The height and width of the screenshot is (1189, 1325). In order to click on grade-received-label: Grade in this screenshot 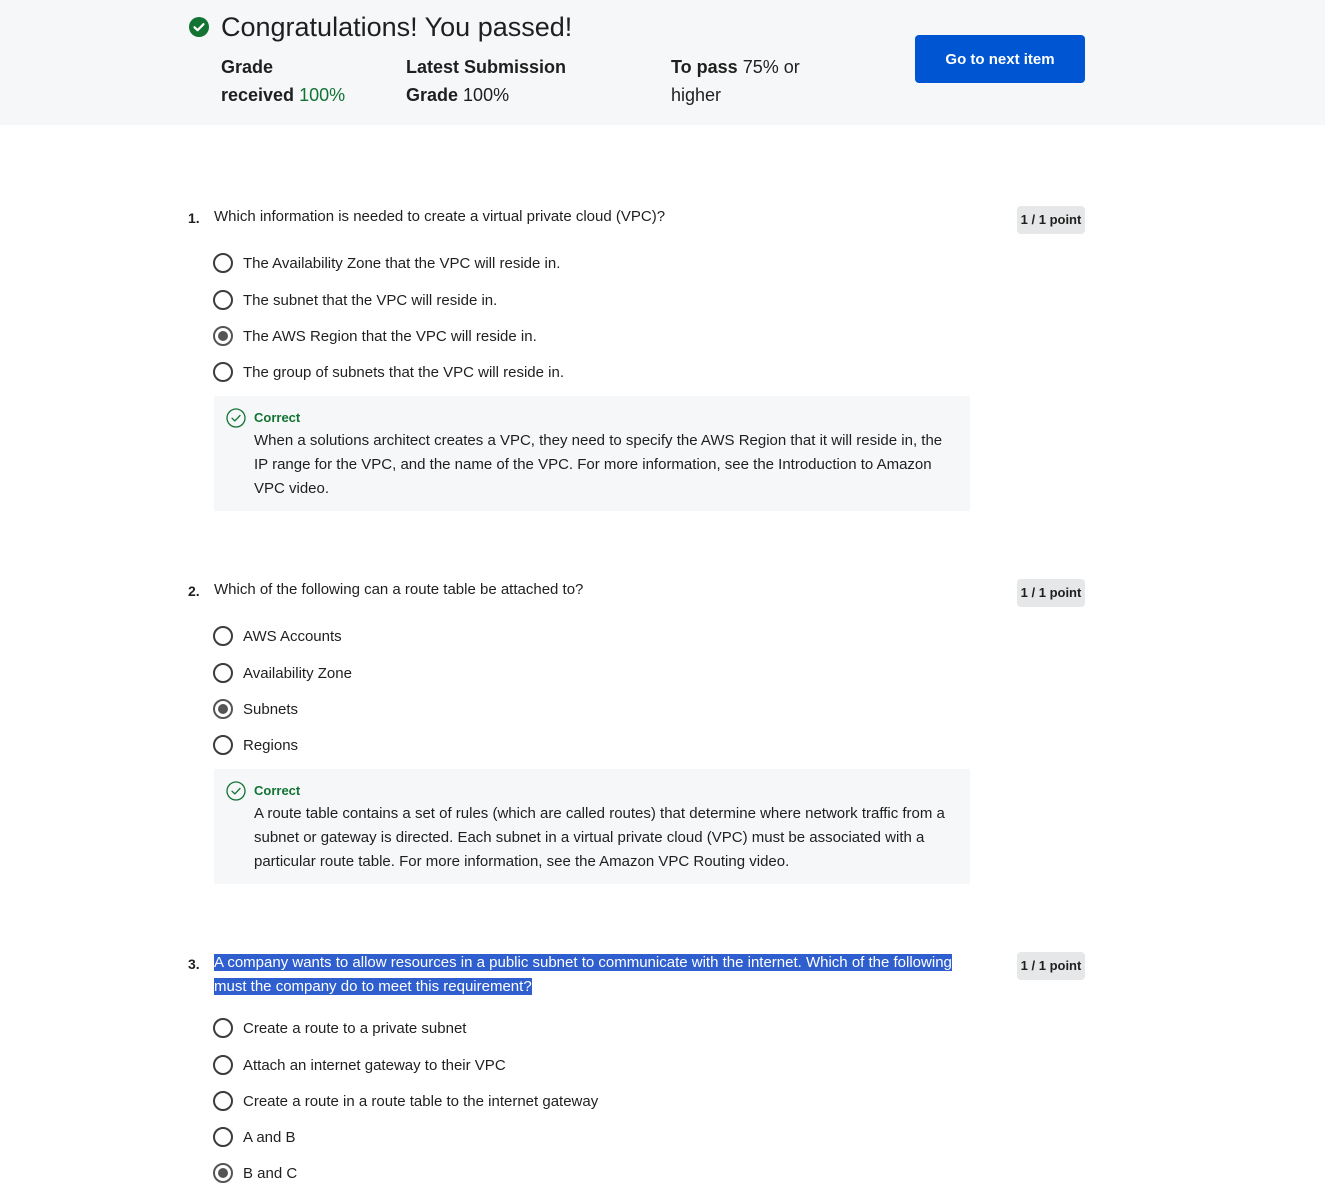, I will do `click(247, 67)`.